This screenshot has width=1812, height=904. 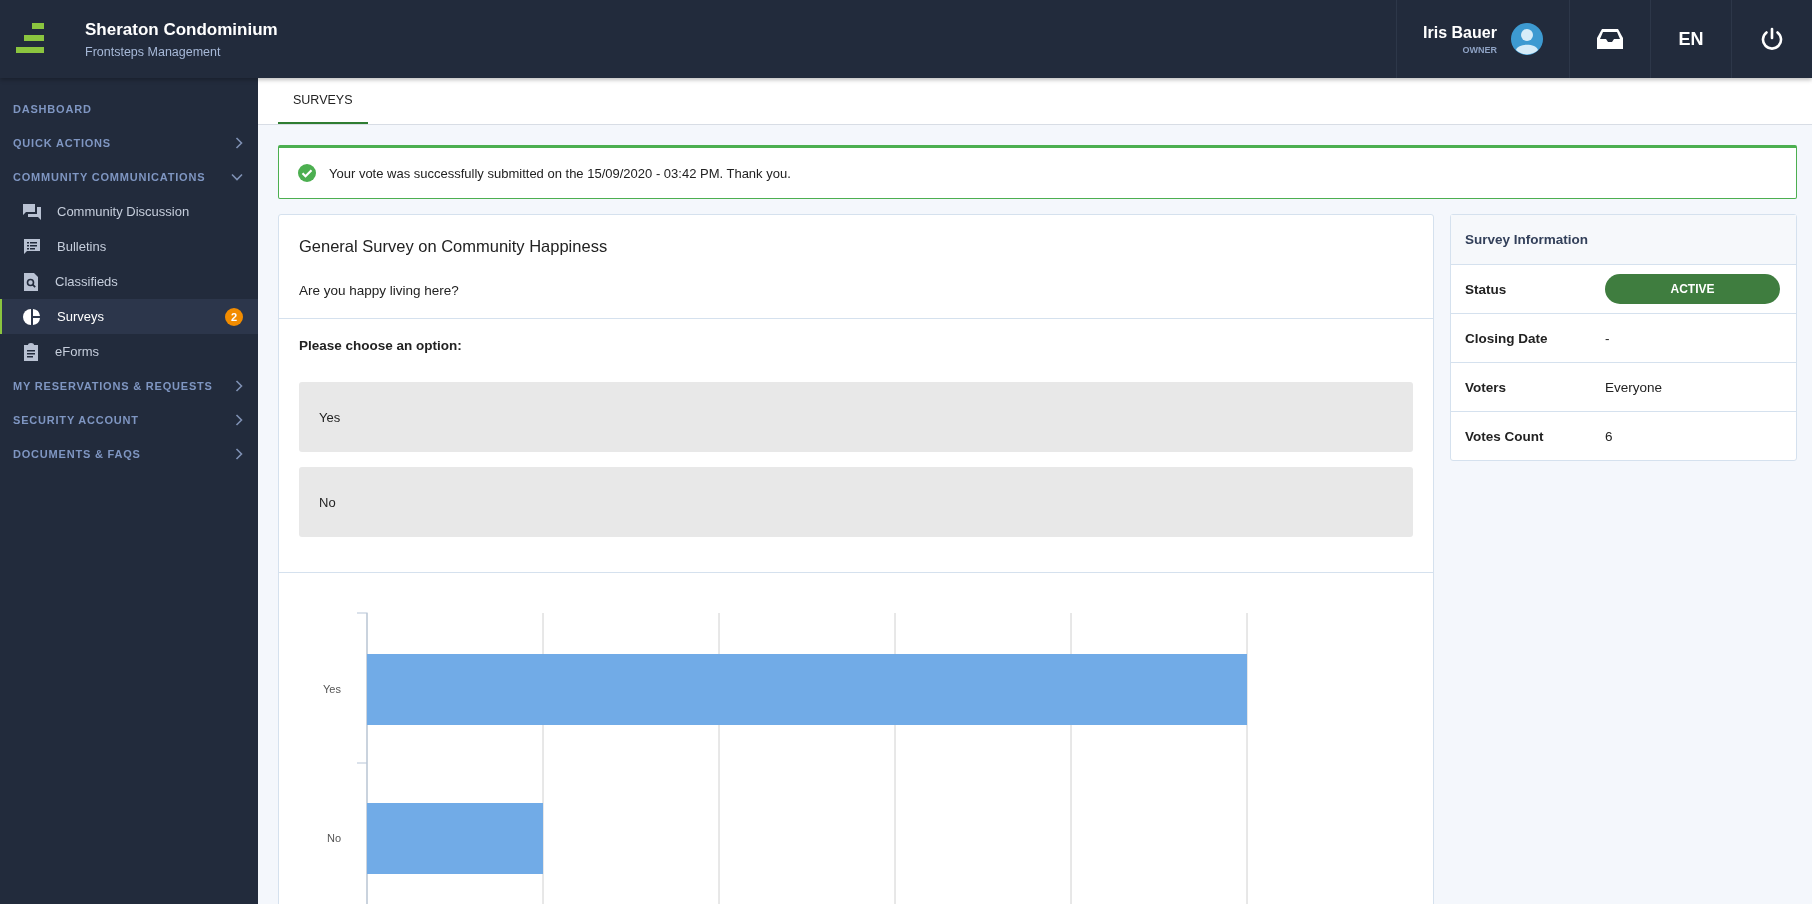 I want to click on inbox-icon, so click(x=1610, y=39).